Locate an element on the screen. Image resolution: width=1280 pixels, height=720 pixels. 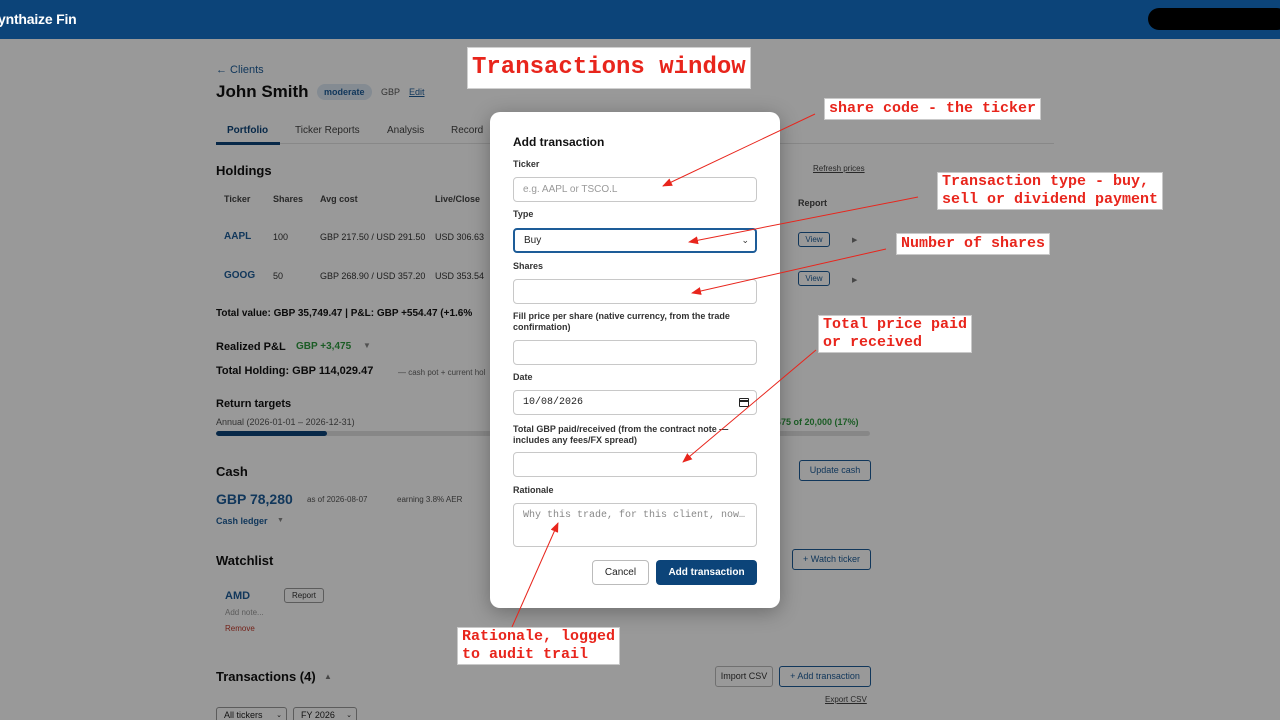
date-value: 10/08/2026 is located at coordinates (553, 402).